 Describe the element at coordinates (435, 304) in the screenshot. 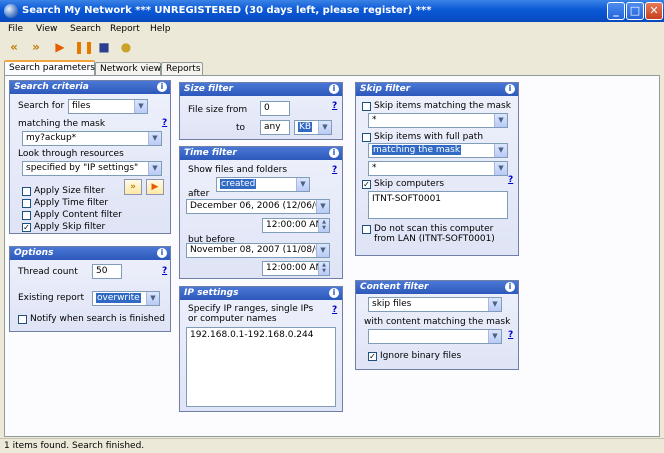

I see `content-mode-select: skip files ▼` at that location.